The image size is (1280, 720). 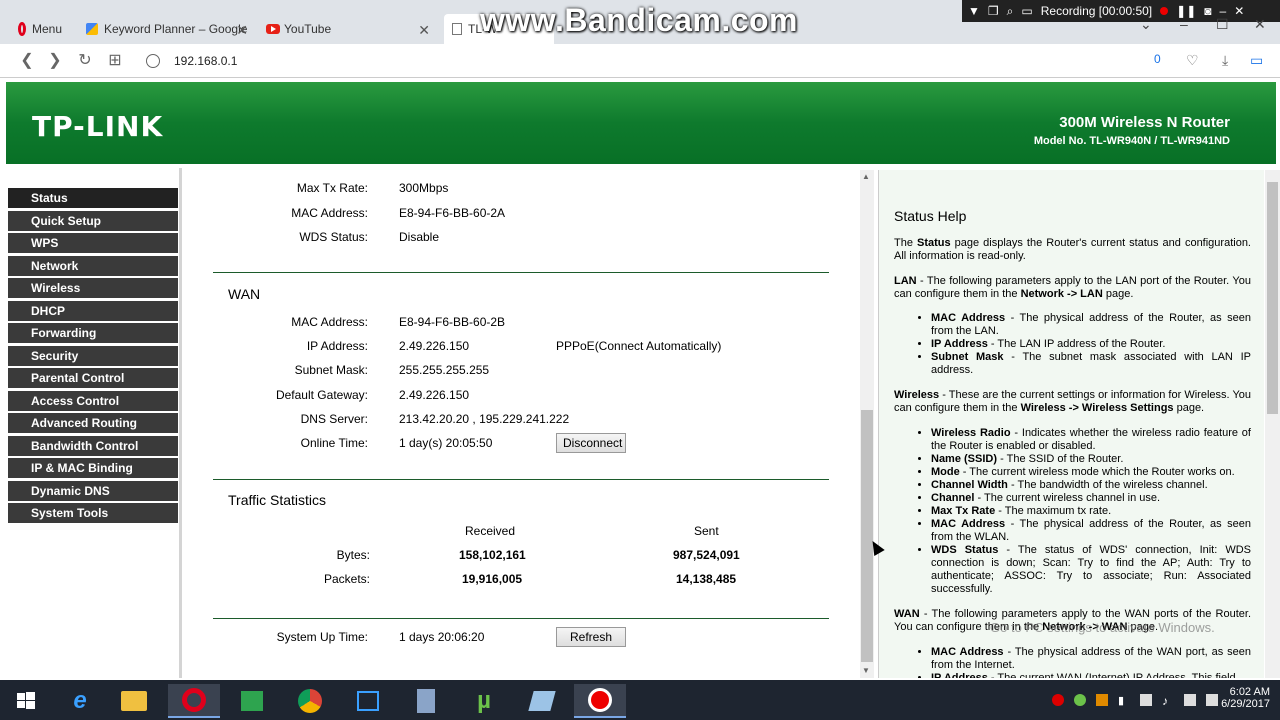 I want to click on record-icon, so click(x=1164, y=11).